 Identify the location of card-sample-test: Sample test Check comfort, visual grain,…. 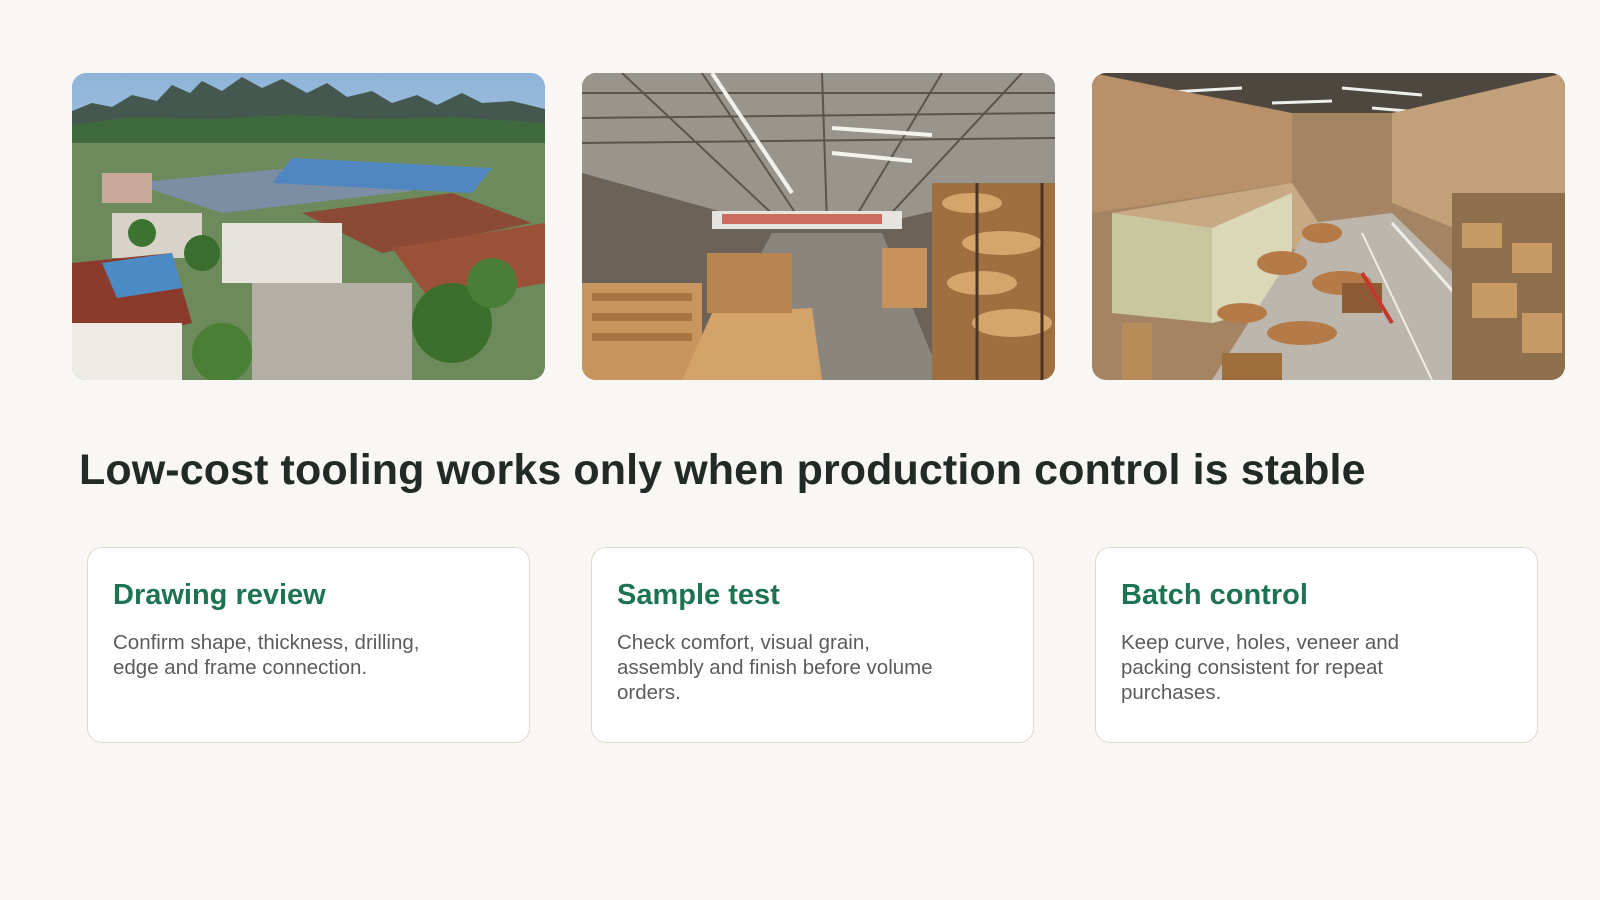
(812, 645).